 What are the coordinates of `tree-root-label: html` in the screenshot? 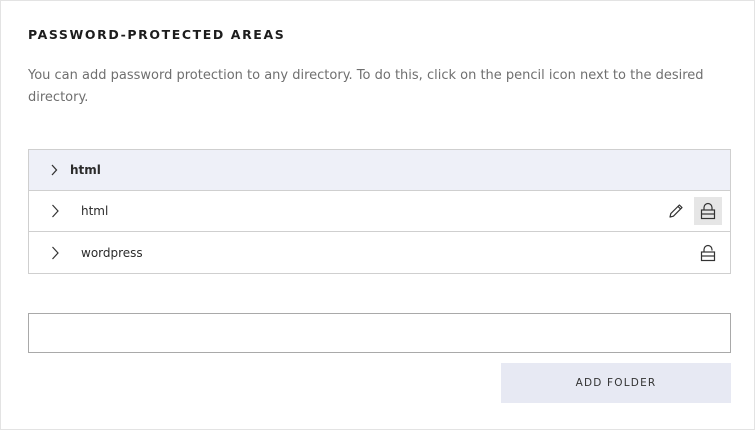 It's located at (85, 170).